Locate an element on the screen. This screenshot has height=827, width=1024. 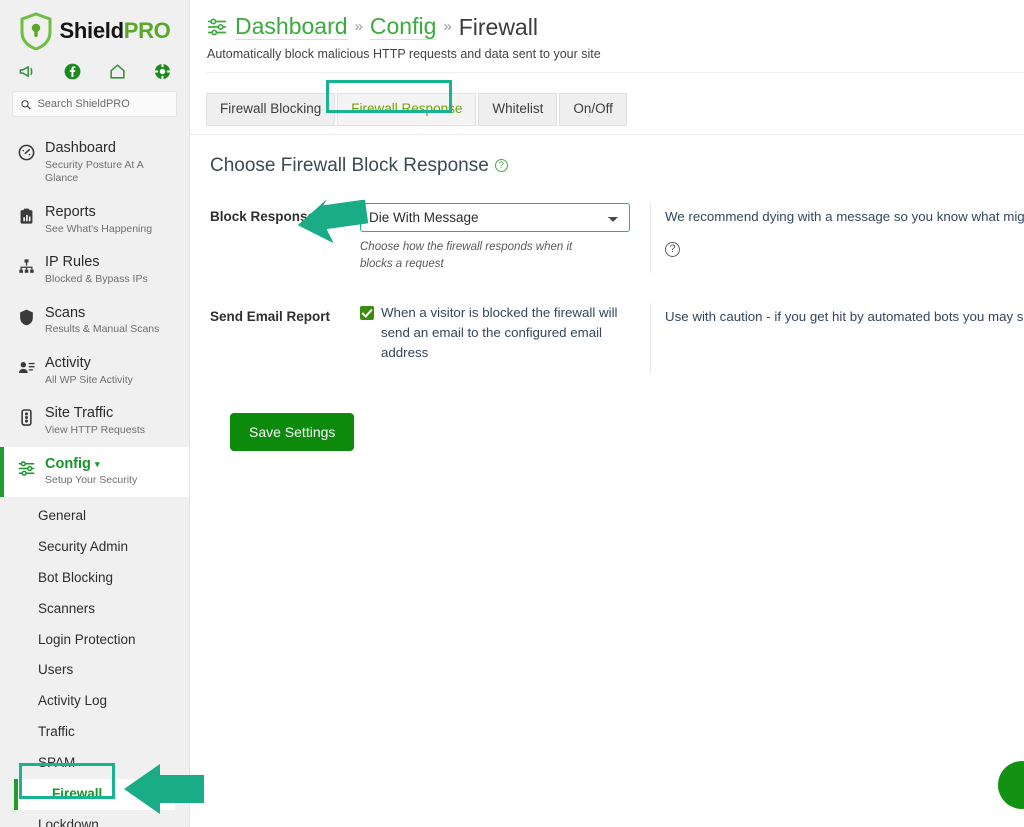
sidebar-item-label: Config ▾ is located at coordinates (91, 464).